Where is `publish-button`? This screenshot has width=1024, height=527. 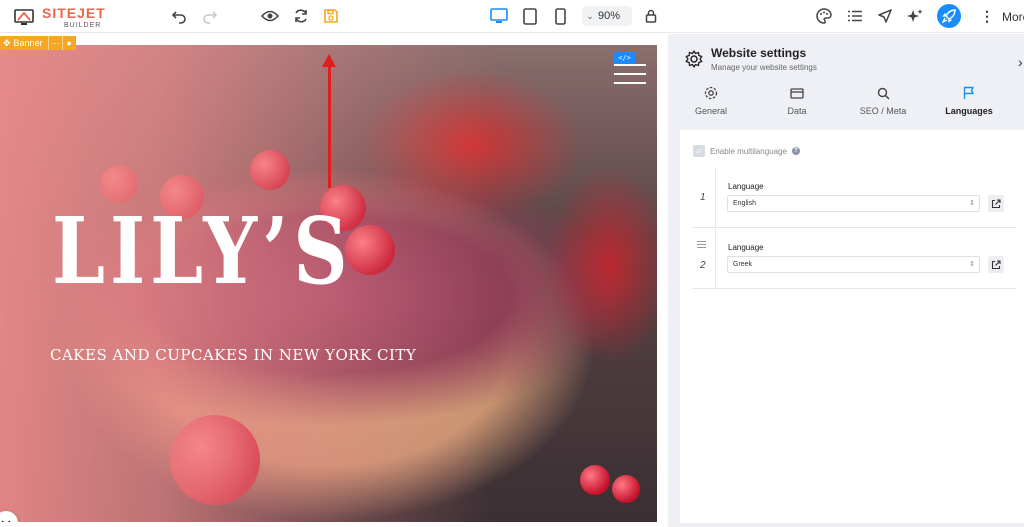 publish-button is located at coordinates (949, 16).